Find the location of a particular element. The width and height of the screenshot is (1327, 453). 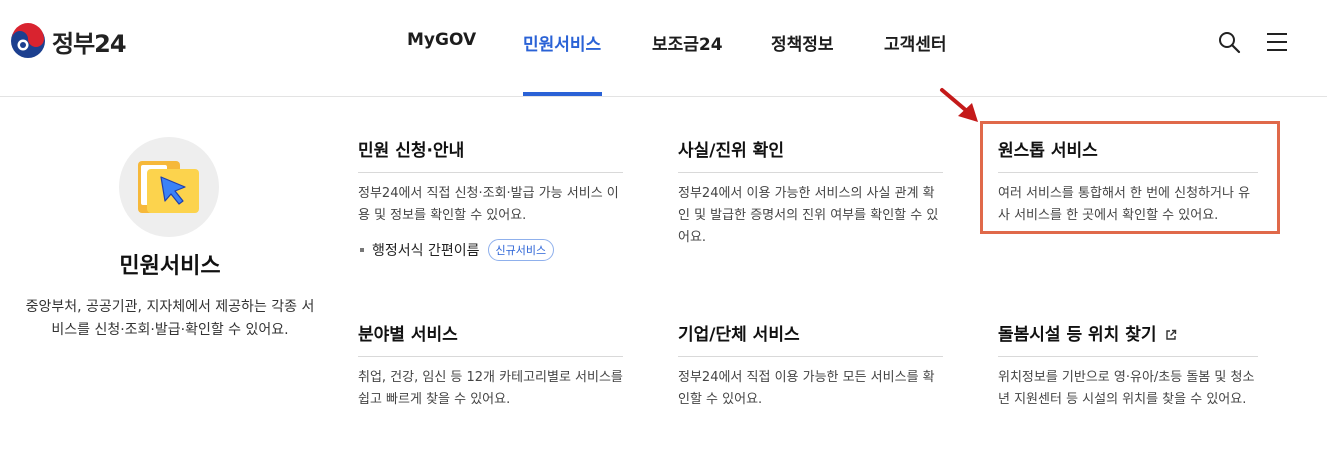

arrow-annotation-icon is located at coordinates (959, 105).